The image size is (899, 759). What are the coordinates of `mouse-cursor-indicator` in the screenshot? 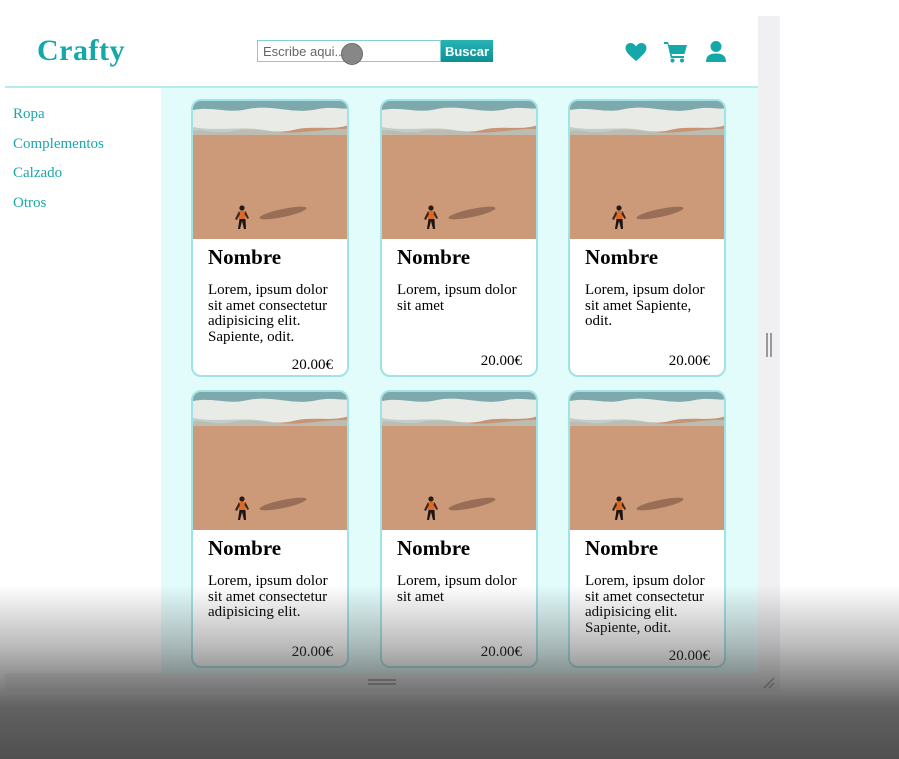 It's located at (352, 54).